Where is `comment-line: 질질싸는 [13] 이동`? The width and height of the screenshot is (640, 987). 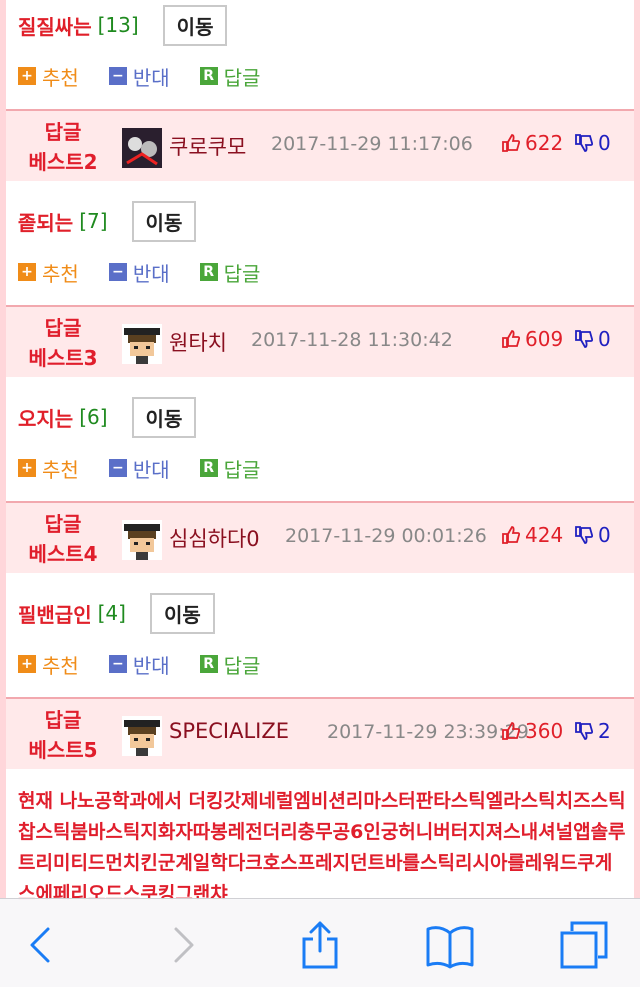 comment-line: 질질싸는 [13] 이동 is located at coordinates (123, 25).